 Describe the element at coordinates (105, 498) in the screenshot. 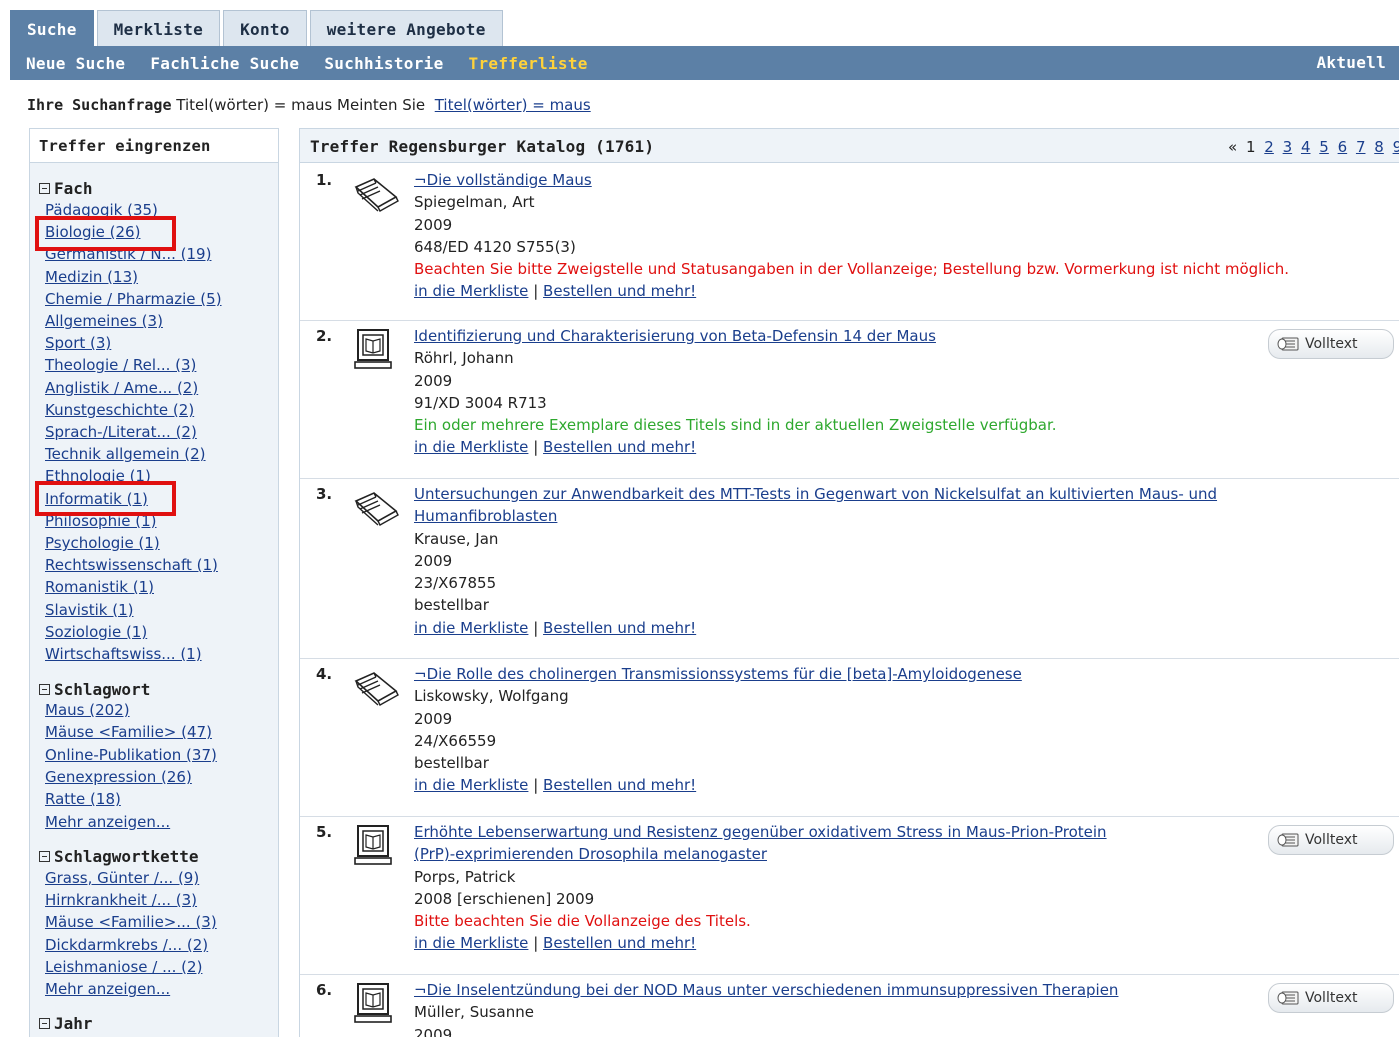

I see `highlight-box` at that location.